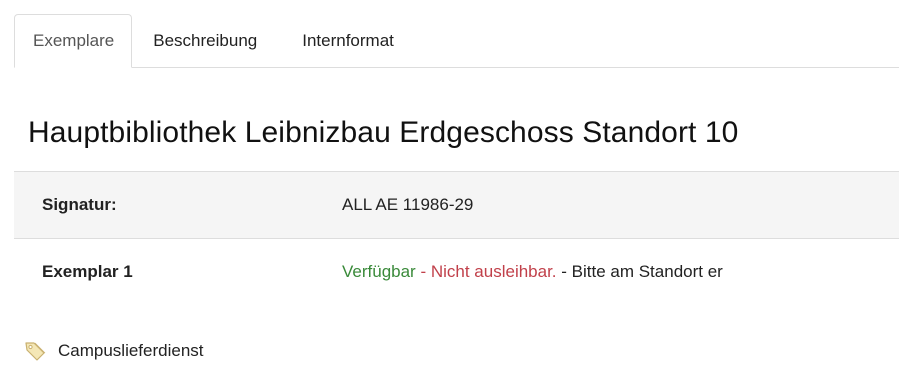 This screenshot has height=379, width=899. What do you see at coordinates (79, 204) in the screenshot?
I see `signature-label: Signatur:` at bounding box center [79, 204].